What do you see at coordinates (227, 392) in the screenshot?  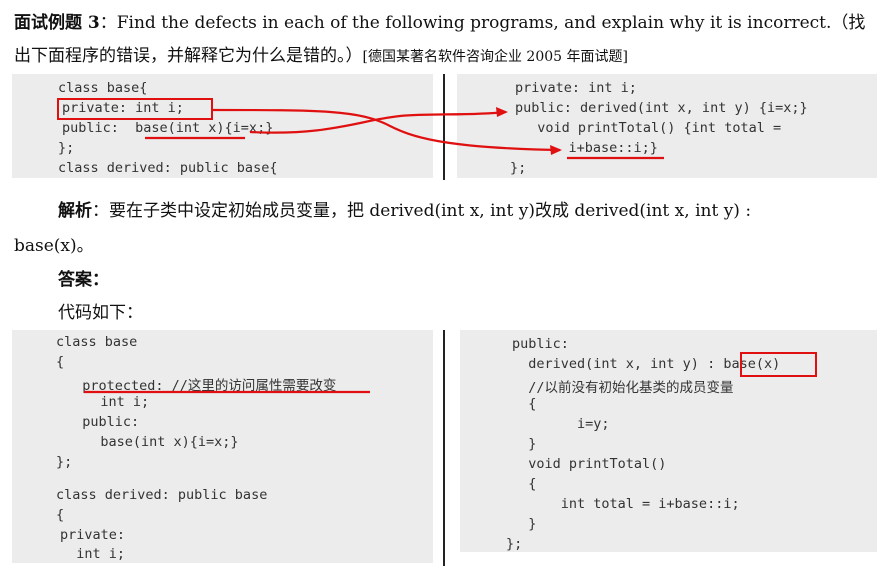 I see `answer-annotations` at bounding box center [227, 392].